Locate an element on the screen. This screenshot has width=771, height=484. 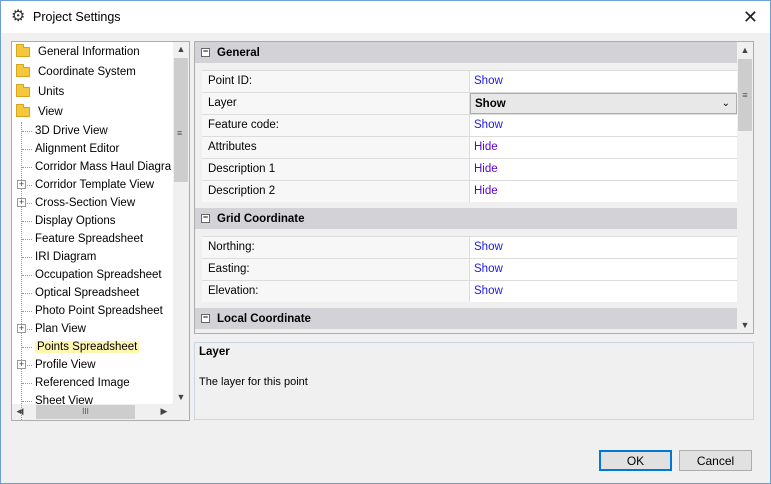
layer-dropdown: Show ⌄ is located at coordinates (603, 103).